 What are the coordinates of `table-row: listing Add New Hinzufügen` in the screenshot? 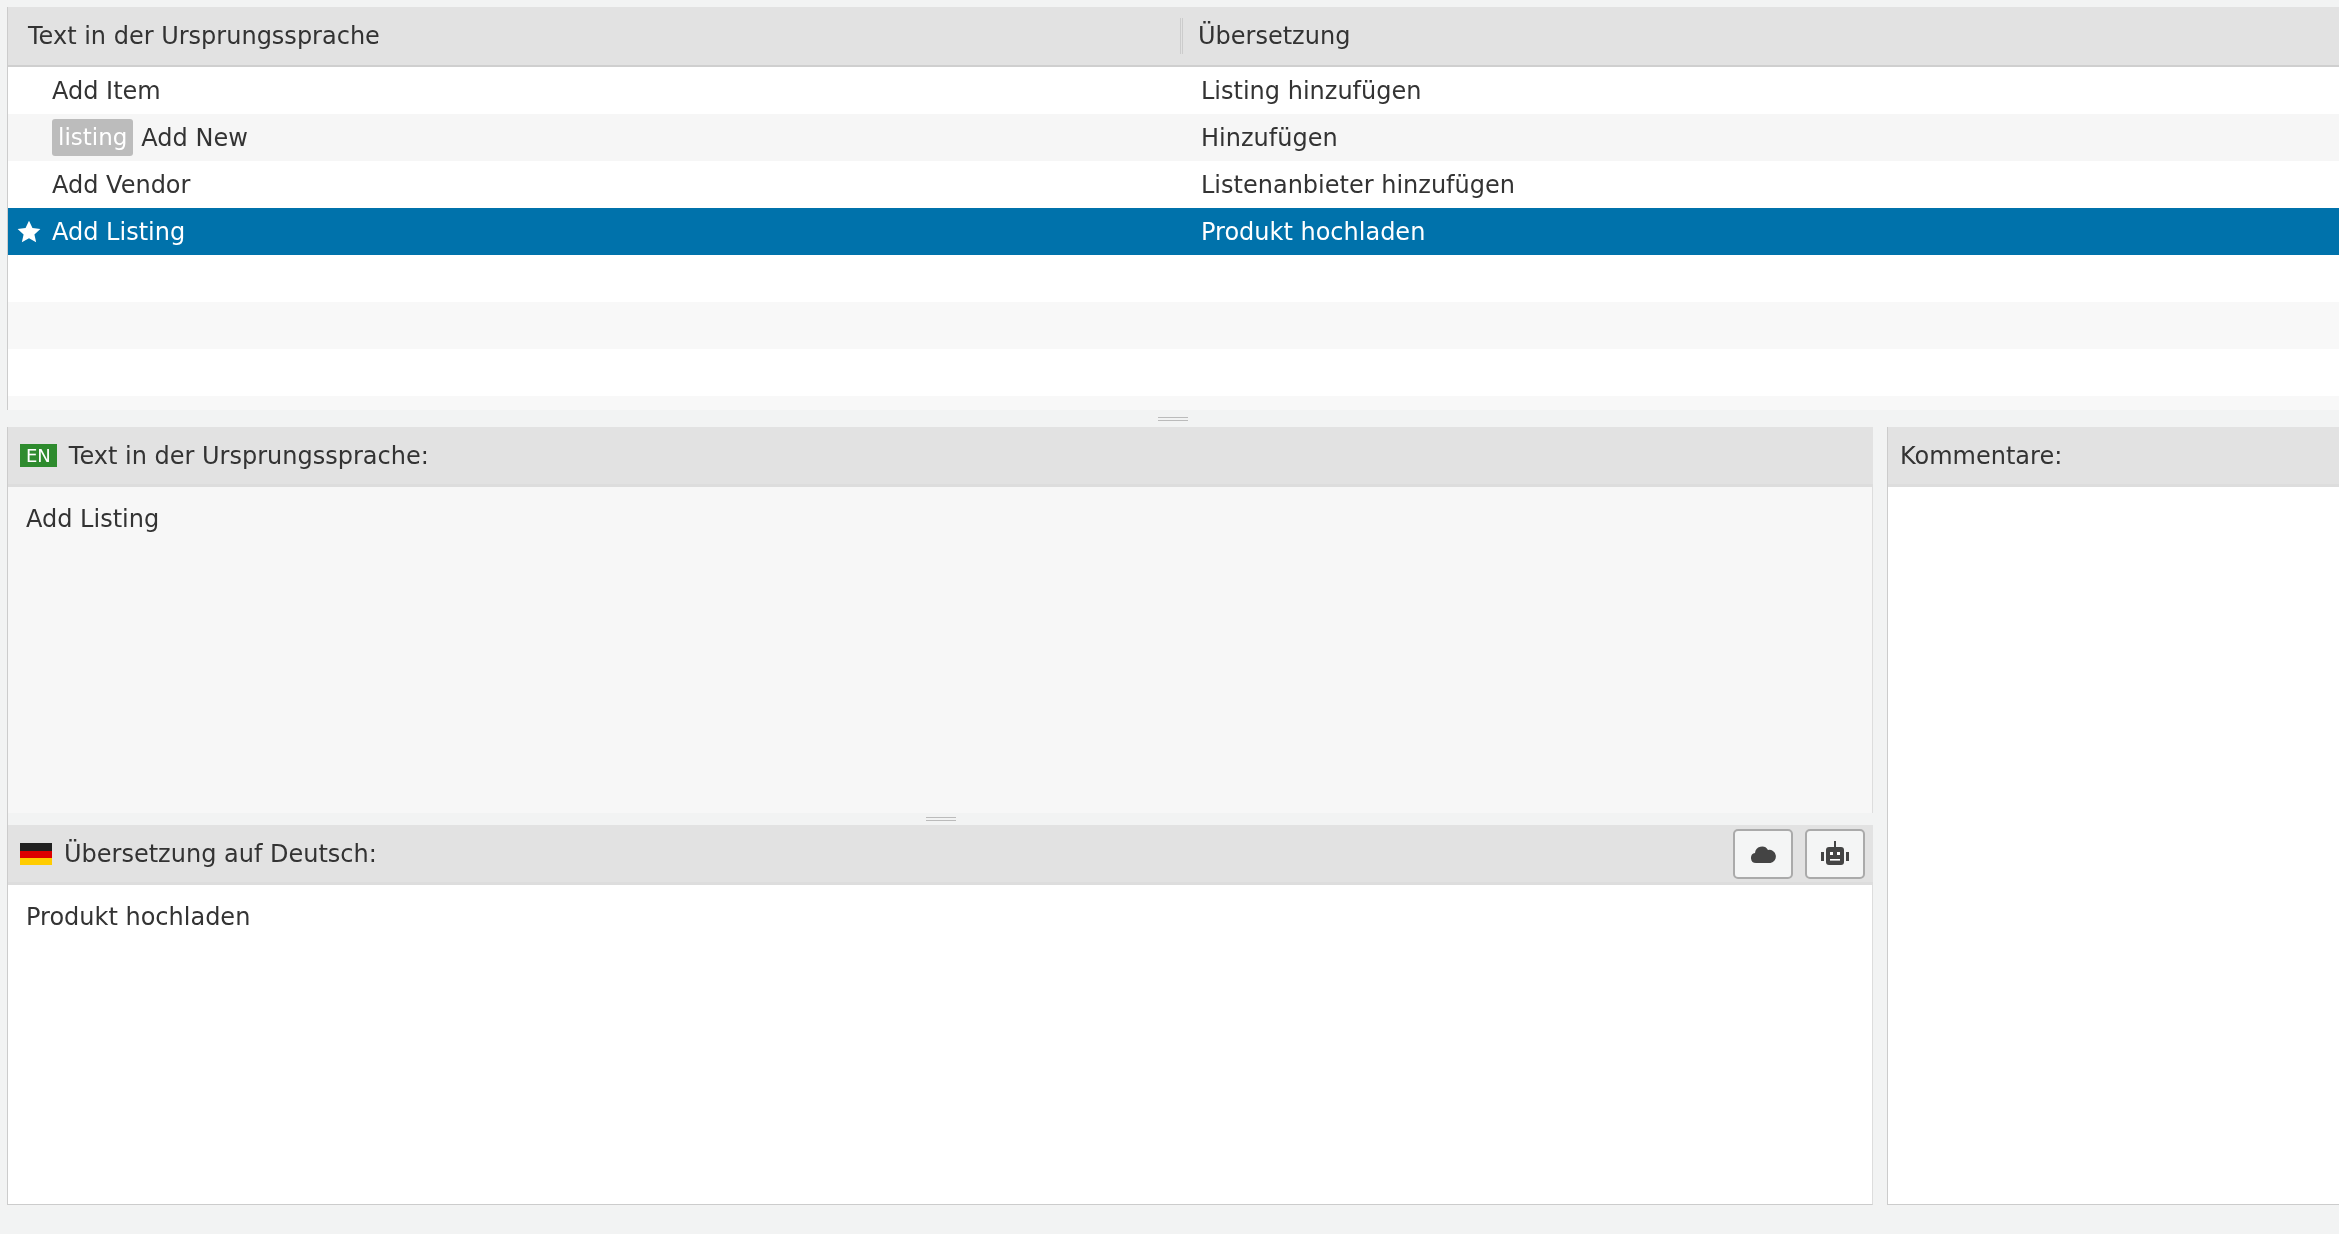 It's located at (1173, 137).